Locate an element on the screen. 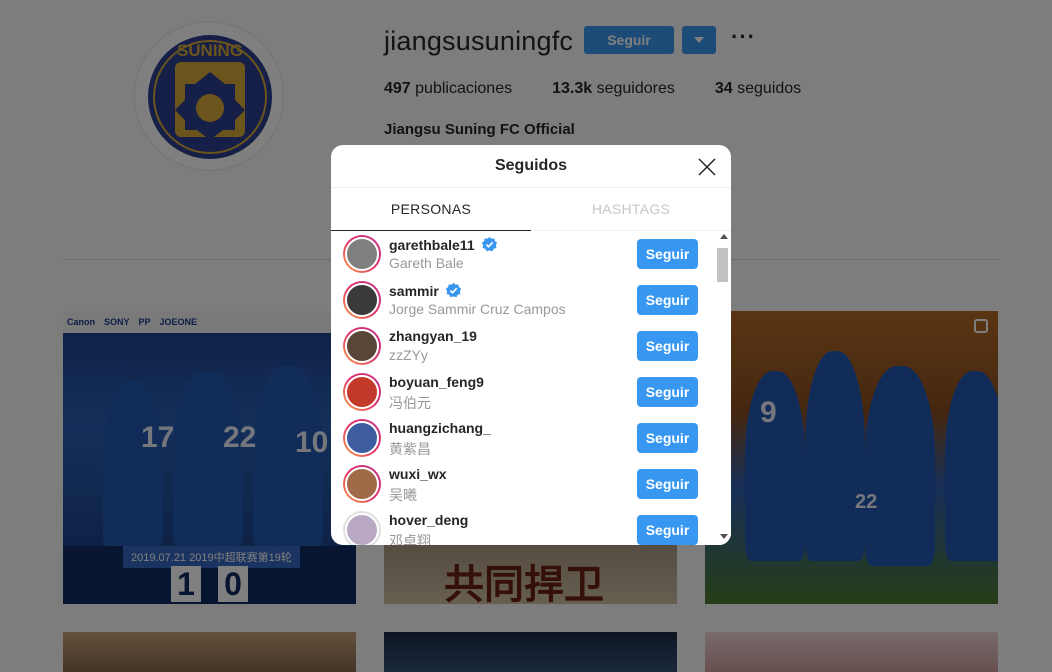 The height and width of the screenshot is (672, 1052). modal-tabs: PERSONAS HASHTAGS is located at coordinates (531, 209).